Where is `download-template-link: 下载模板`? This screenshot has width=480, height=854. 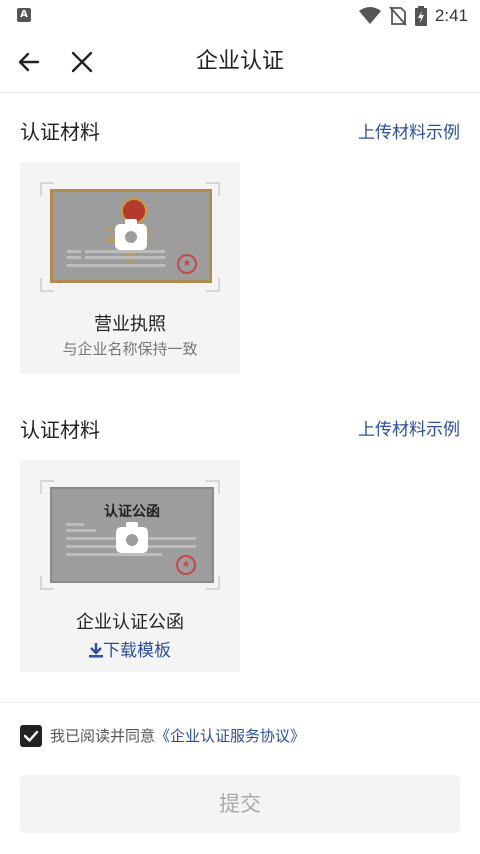 download-template-link: 下载模板 is located at coordinates (130, 648).